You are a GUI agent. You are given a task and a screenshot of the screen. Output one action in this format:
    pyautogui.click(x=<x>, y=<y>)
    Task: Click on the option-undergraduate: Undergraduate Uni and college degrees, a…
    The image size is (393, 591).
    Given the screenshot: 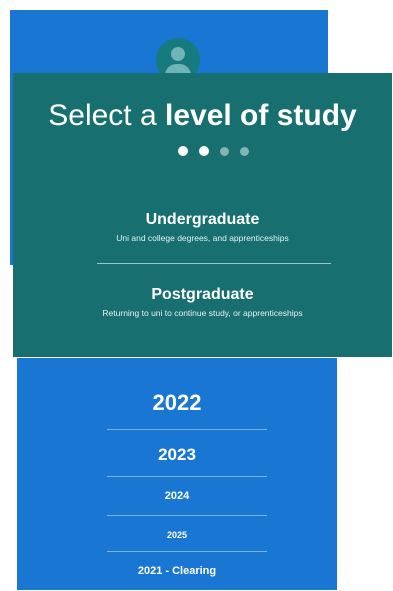 What is the action you would take?
    pyautogui.click(x=202, y=227)
    